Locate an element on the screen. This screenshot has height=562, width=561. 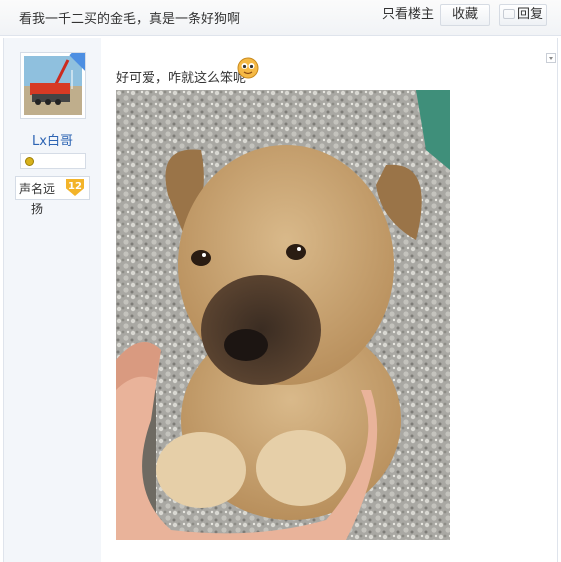
user-title: 声名远 is located at coordinates (37, 189).